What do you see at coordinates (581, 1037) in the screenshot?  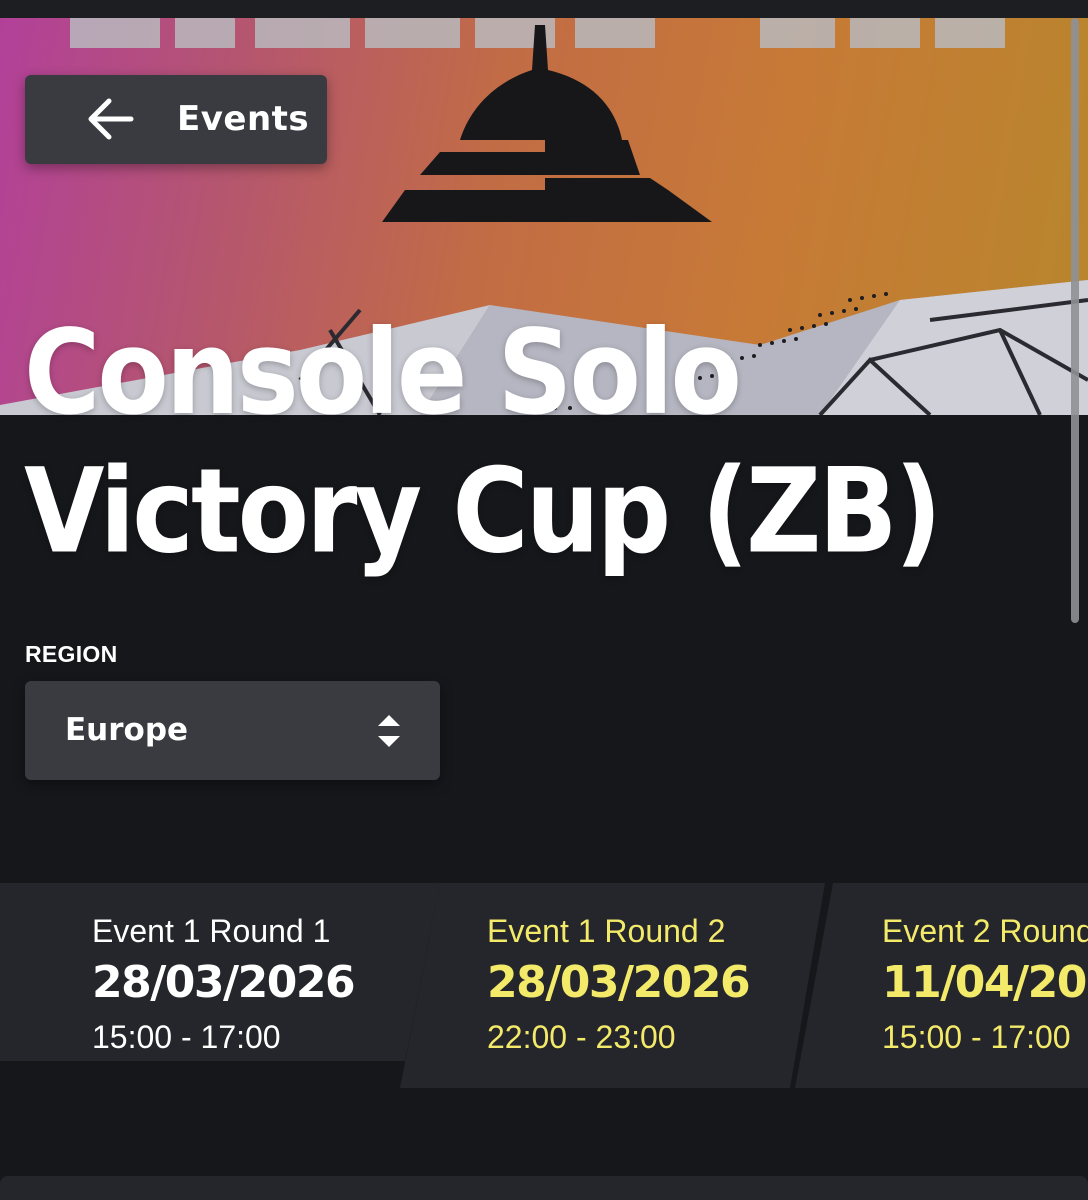 I see `round-time: 22:00 - 23:00` at bounding box center [581, 1037].